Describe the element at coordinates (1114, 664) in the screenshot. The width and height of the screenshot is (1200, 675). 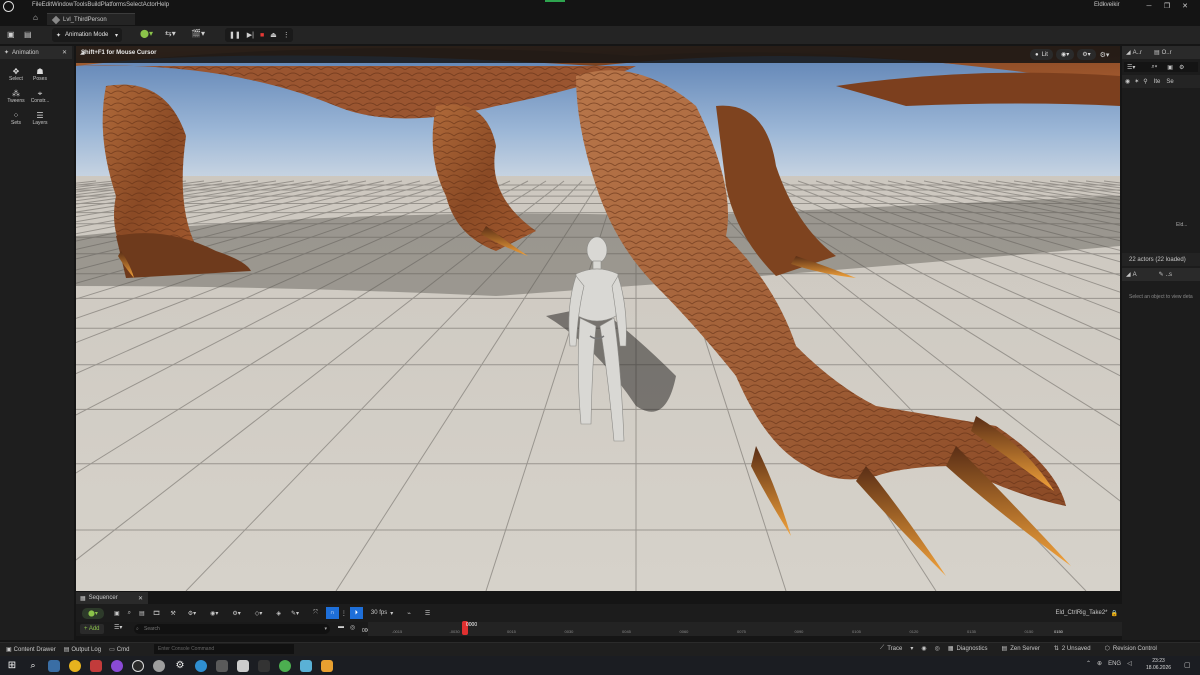
I see `language-indicator: ENG` at that location.